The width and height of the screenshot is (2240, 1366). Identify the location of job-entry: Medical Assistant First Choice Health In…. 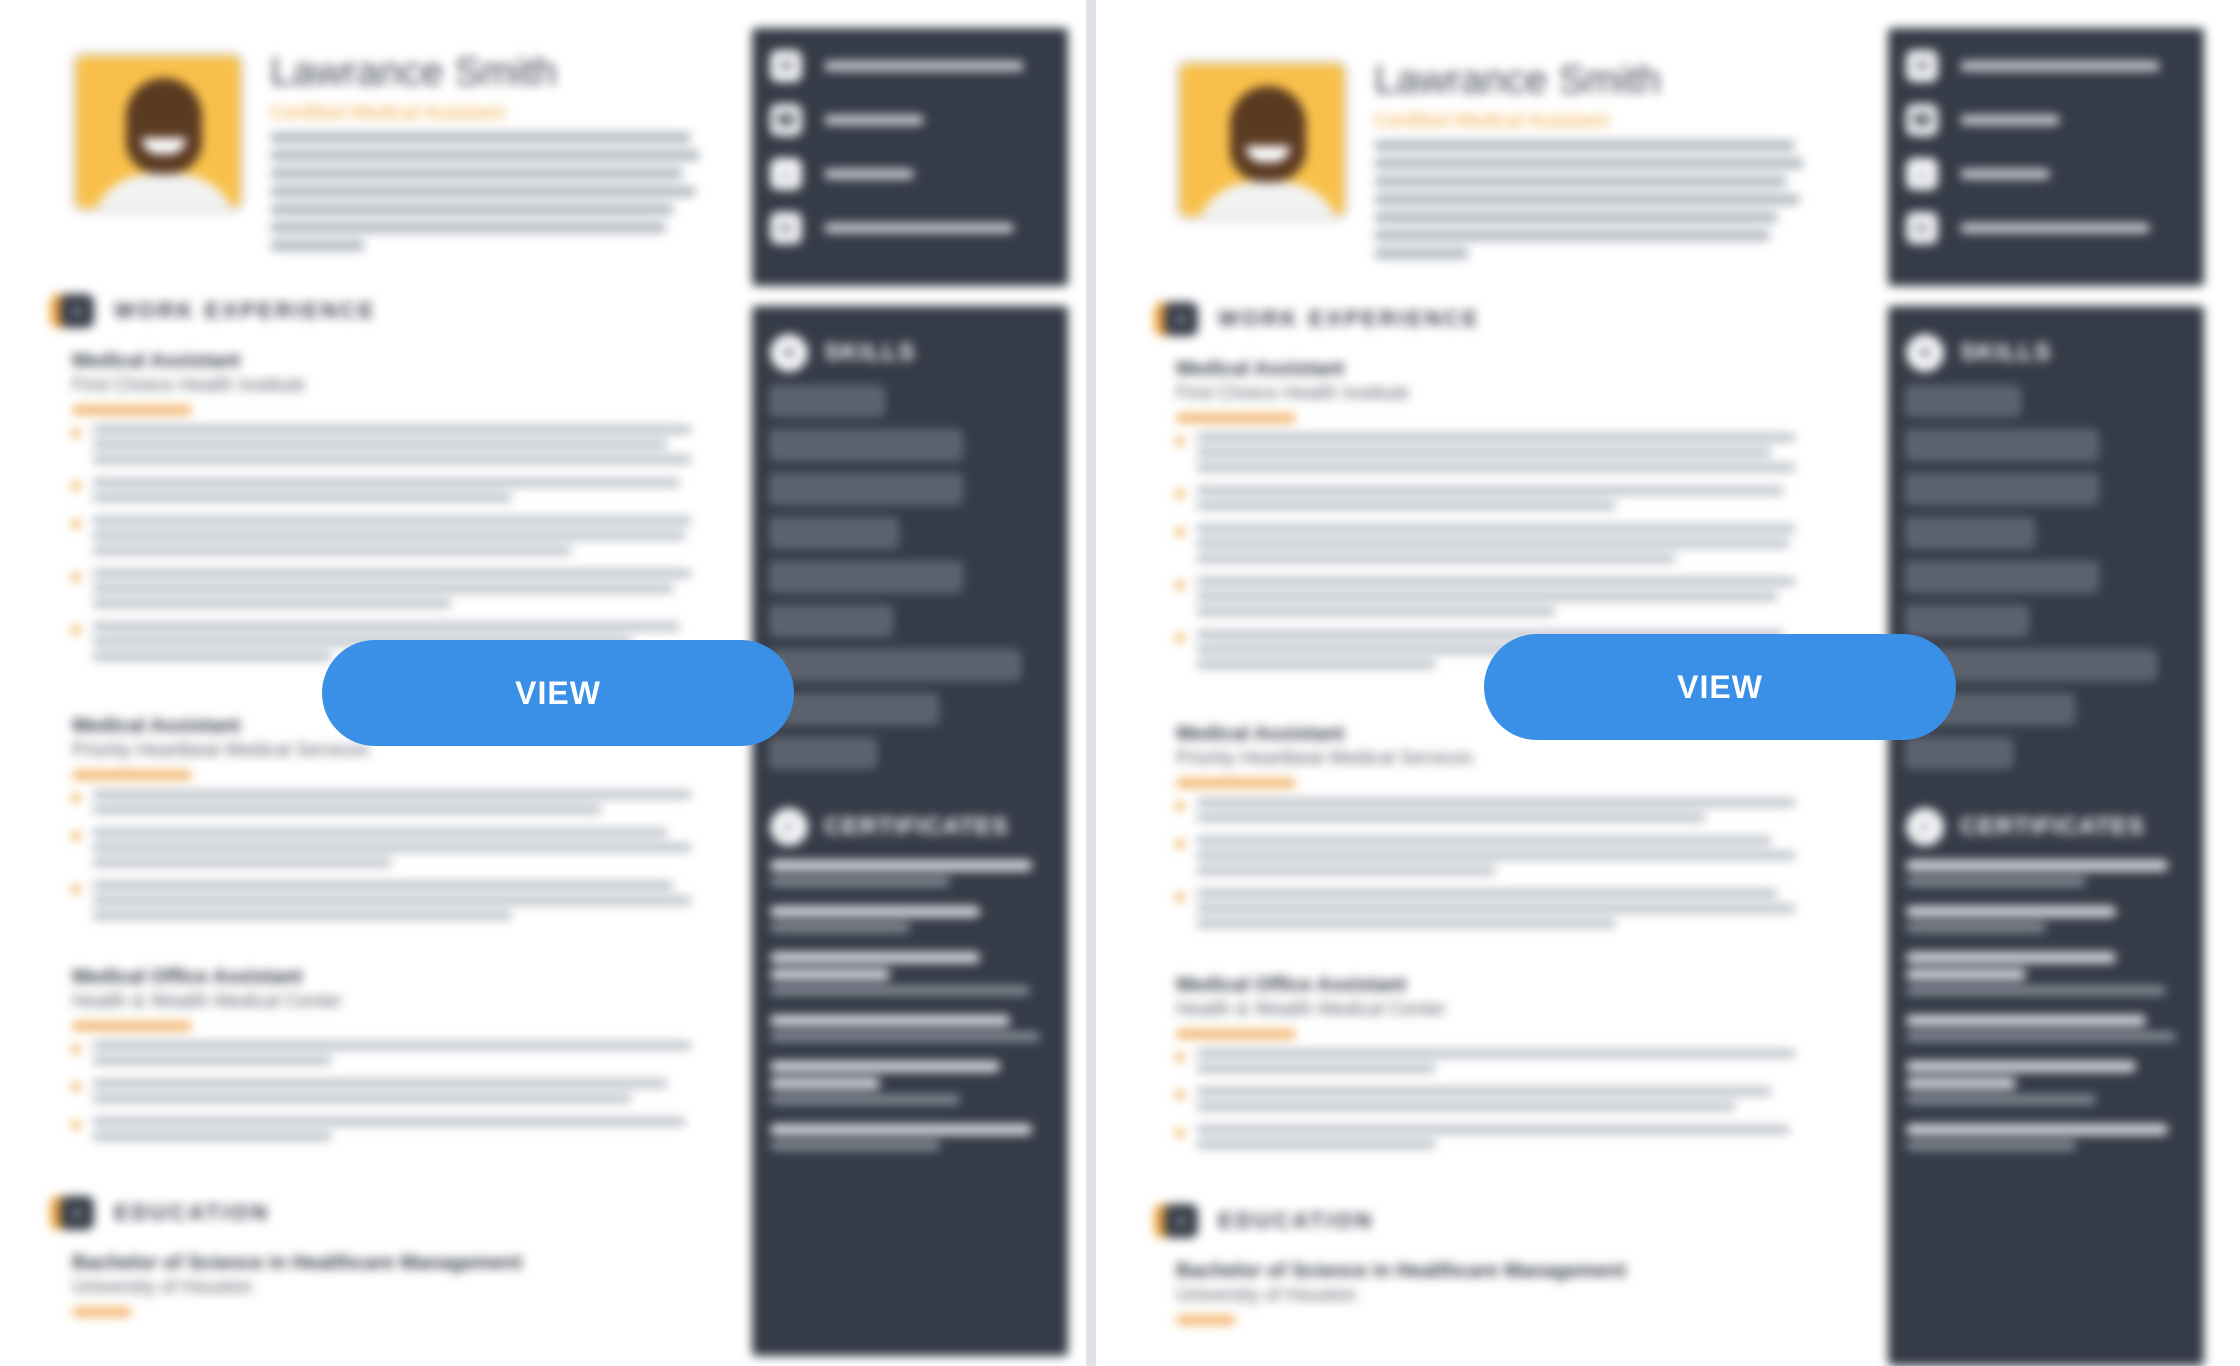
(382, 512).